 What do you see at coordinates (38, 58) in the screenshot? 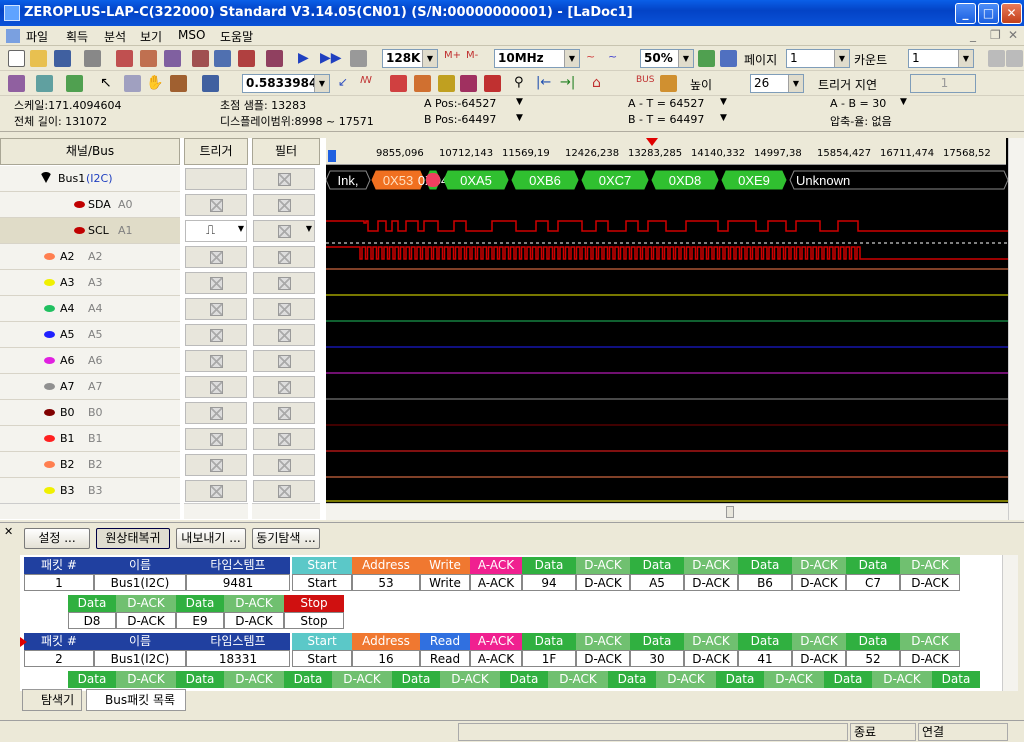
I see `open-icon` at bounding box center [38, 58].